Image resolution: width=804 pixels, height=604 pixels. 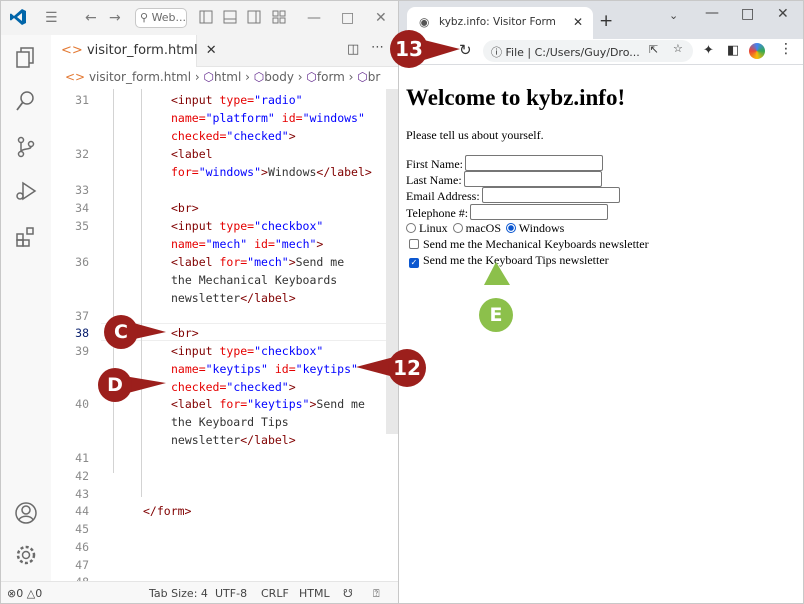 What do you see at coordinates (275, 593) in the screenshot?
I see `eol-indicator: CRLF` at bounding box center [275, 593].